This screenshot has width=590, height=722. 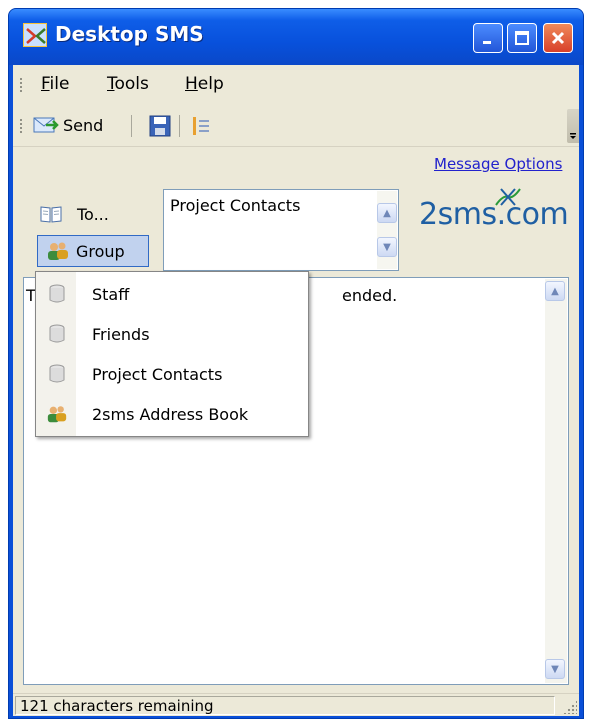 I want to click on recipients-value: Project Contacts, so click(x=235, y=205).